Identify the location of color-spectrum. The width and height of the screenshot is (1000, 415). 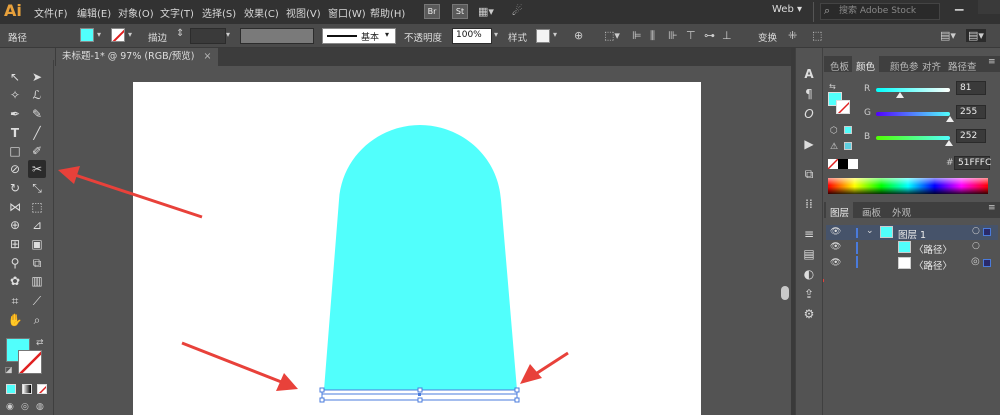
(908, 186).